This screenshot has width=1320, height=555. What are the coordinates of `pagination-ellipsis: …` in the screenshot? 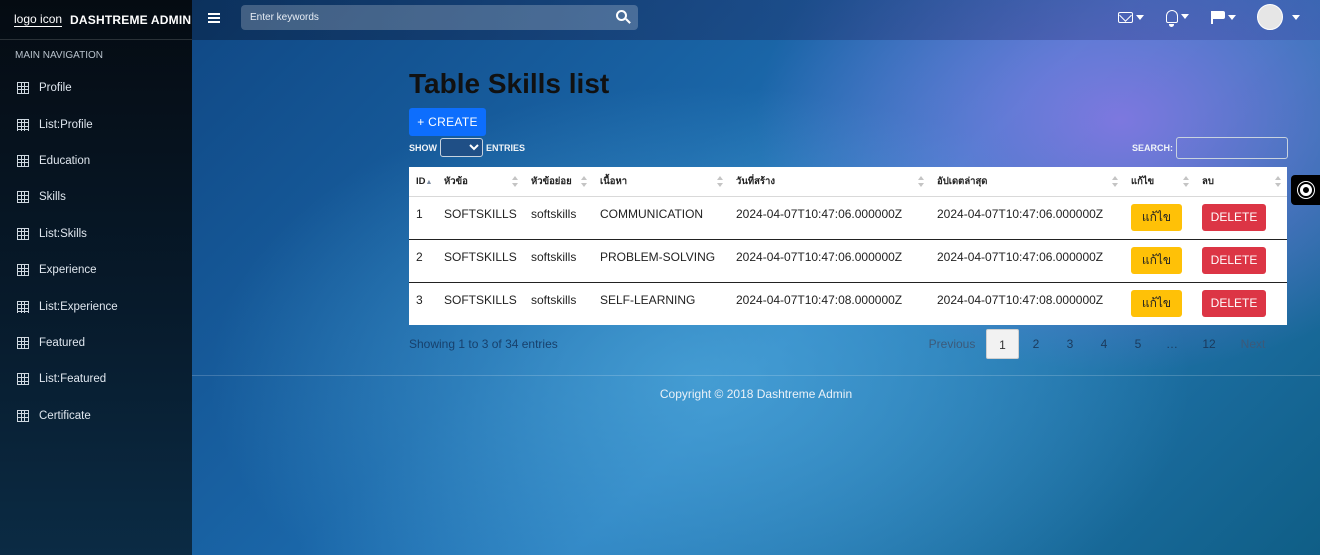 It's located at (1172, 344).